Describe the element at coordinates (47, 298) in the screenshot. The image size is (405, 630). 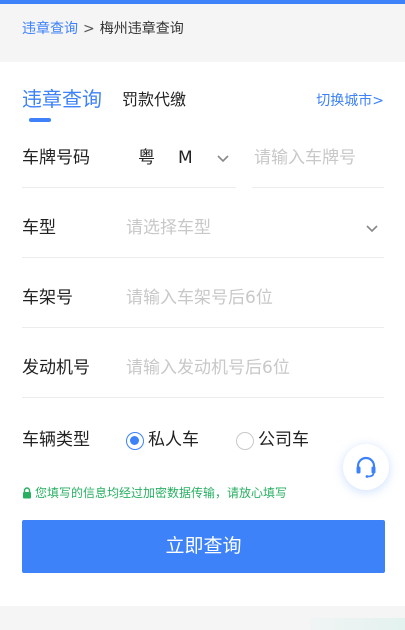
I see `frame-label: 车架号` at that location.